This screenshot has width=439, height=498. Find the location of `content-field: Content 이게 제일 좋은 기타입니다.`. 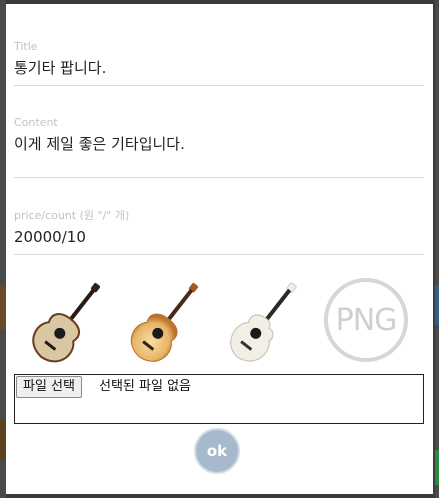

content-field: Content 이게 제일 좋은 기타입니다. is located at coordinates (219, 147).